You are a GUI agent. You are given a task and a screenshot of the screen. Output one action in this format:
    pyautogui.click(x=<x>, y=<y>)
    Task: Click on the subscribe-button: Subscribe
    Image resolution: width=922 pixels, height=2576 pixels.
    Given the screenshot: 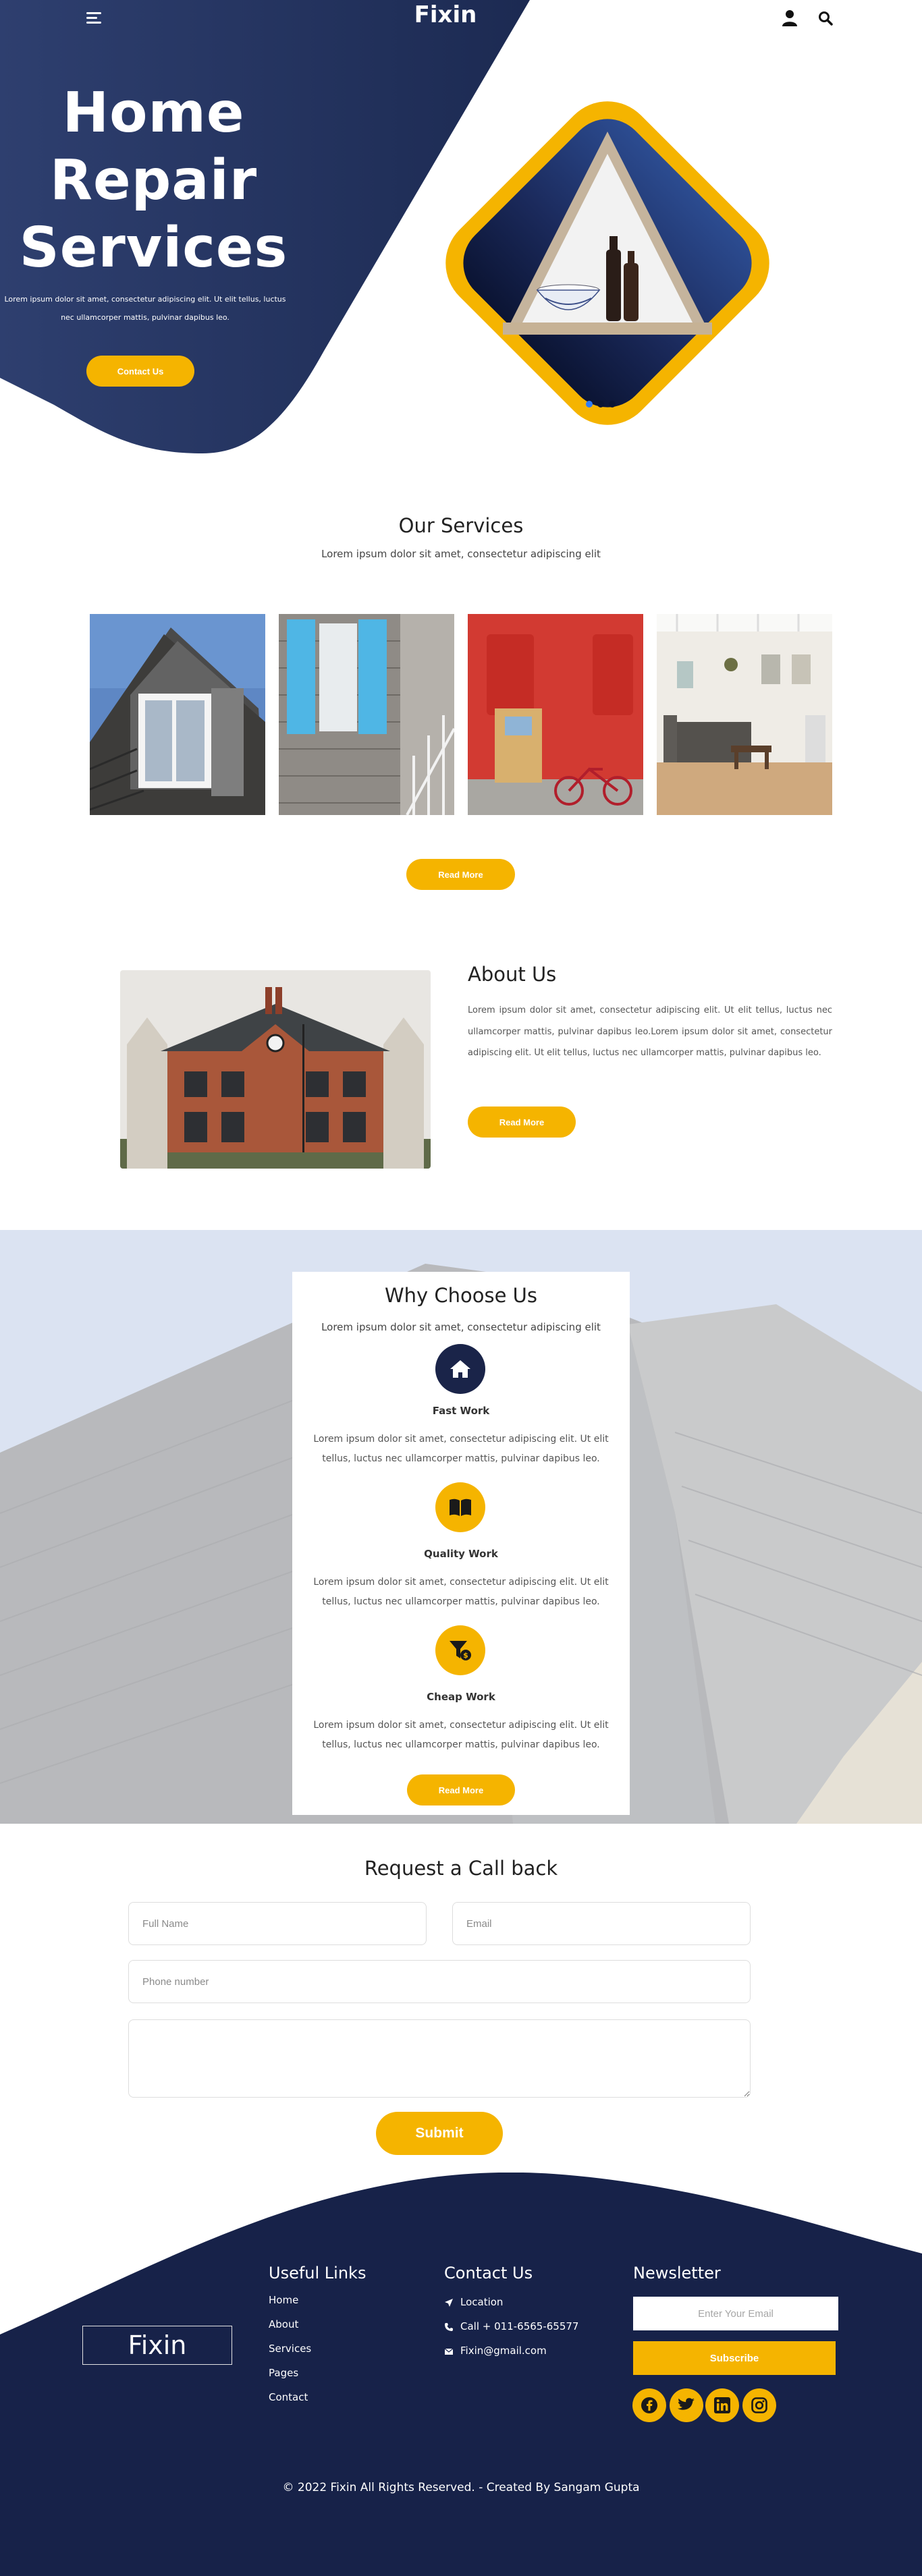 What is the action you would take?
    pyautogui.click(x=735, y=2358)
    